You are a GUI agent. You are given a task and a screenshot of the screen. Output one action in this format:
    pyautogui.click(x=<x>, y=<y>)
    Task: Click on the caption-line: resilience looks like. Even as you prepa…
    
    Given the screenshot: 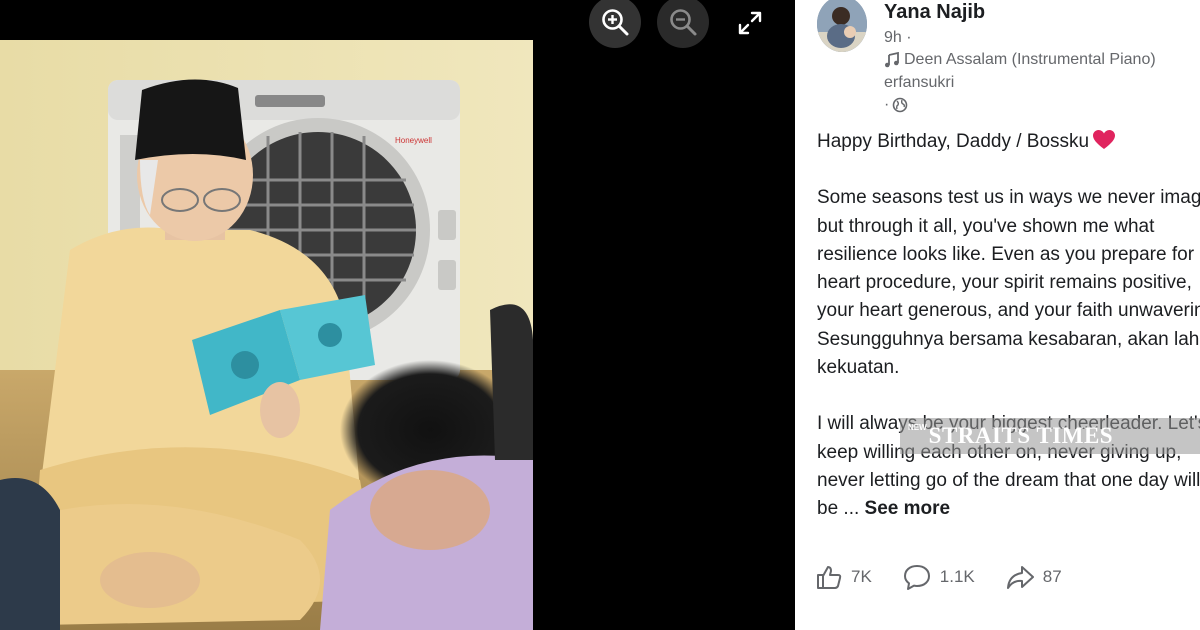 What is the action you would take?
    pyautogui.click(x=1006, y=254)
    